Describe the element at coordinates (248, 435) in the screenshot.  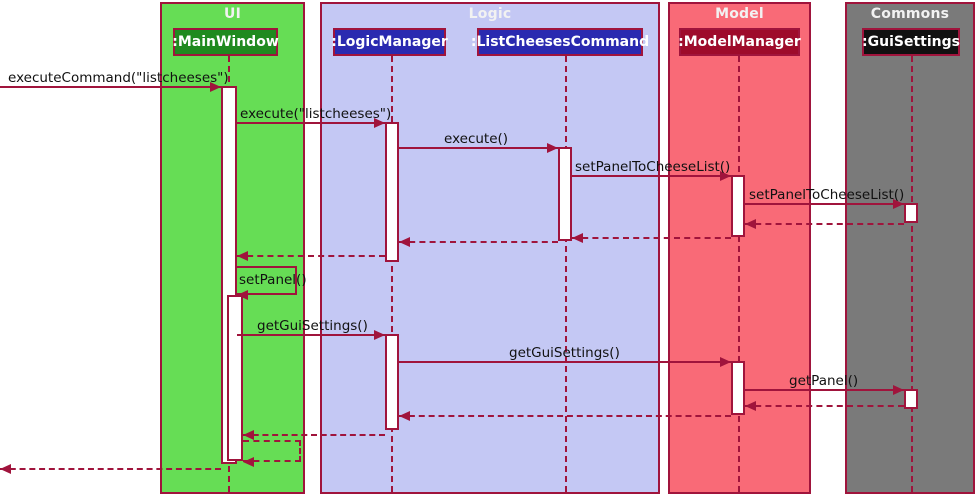
I see `return-logic-to-mainwindow-2-arrowhead` at that location.